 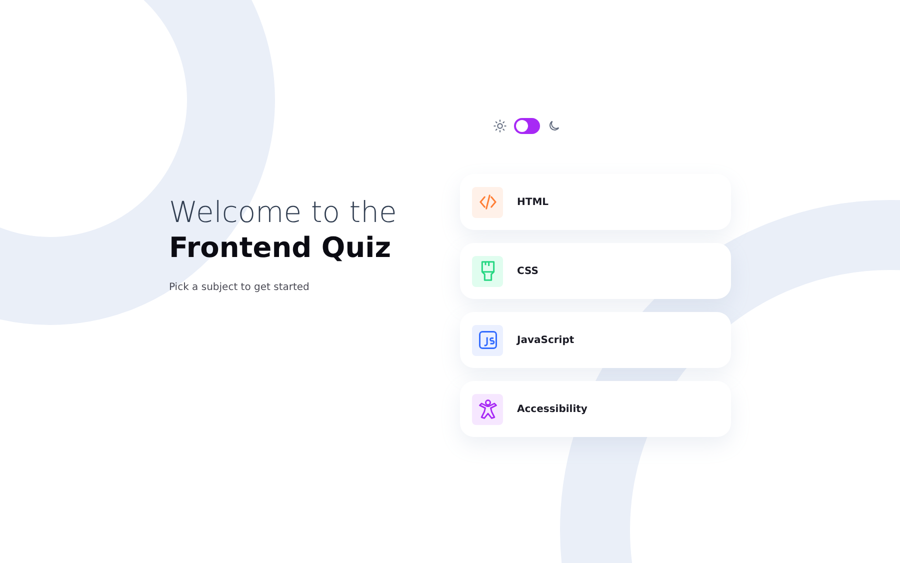 I want to click on subject-option: HTML, so click(x=595, y=202).